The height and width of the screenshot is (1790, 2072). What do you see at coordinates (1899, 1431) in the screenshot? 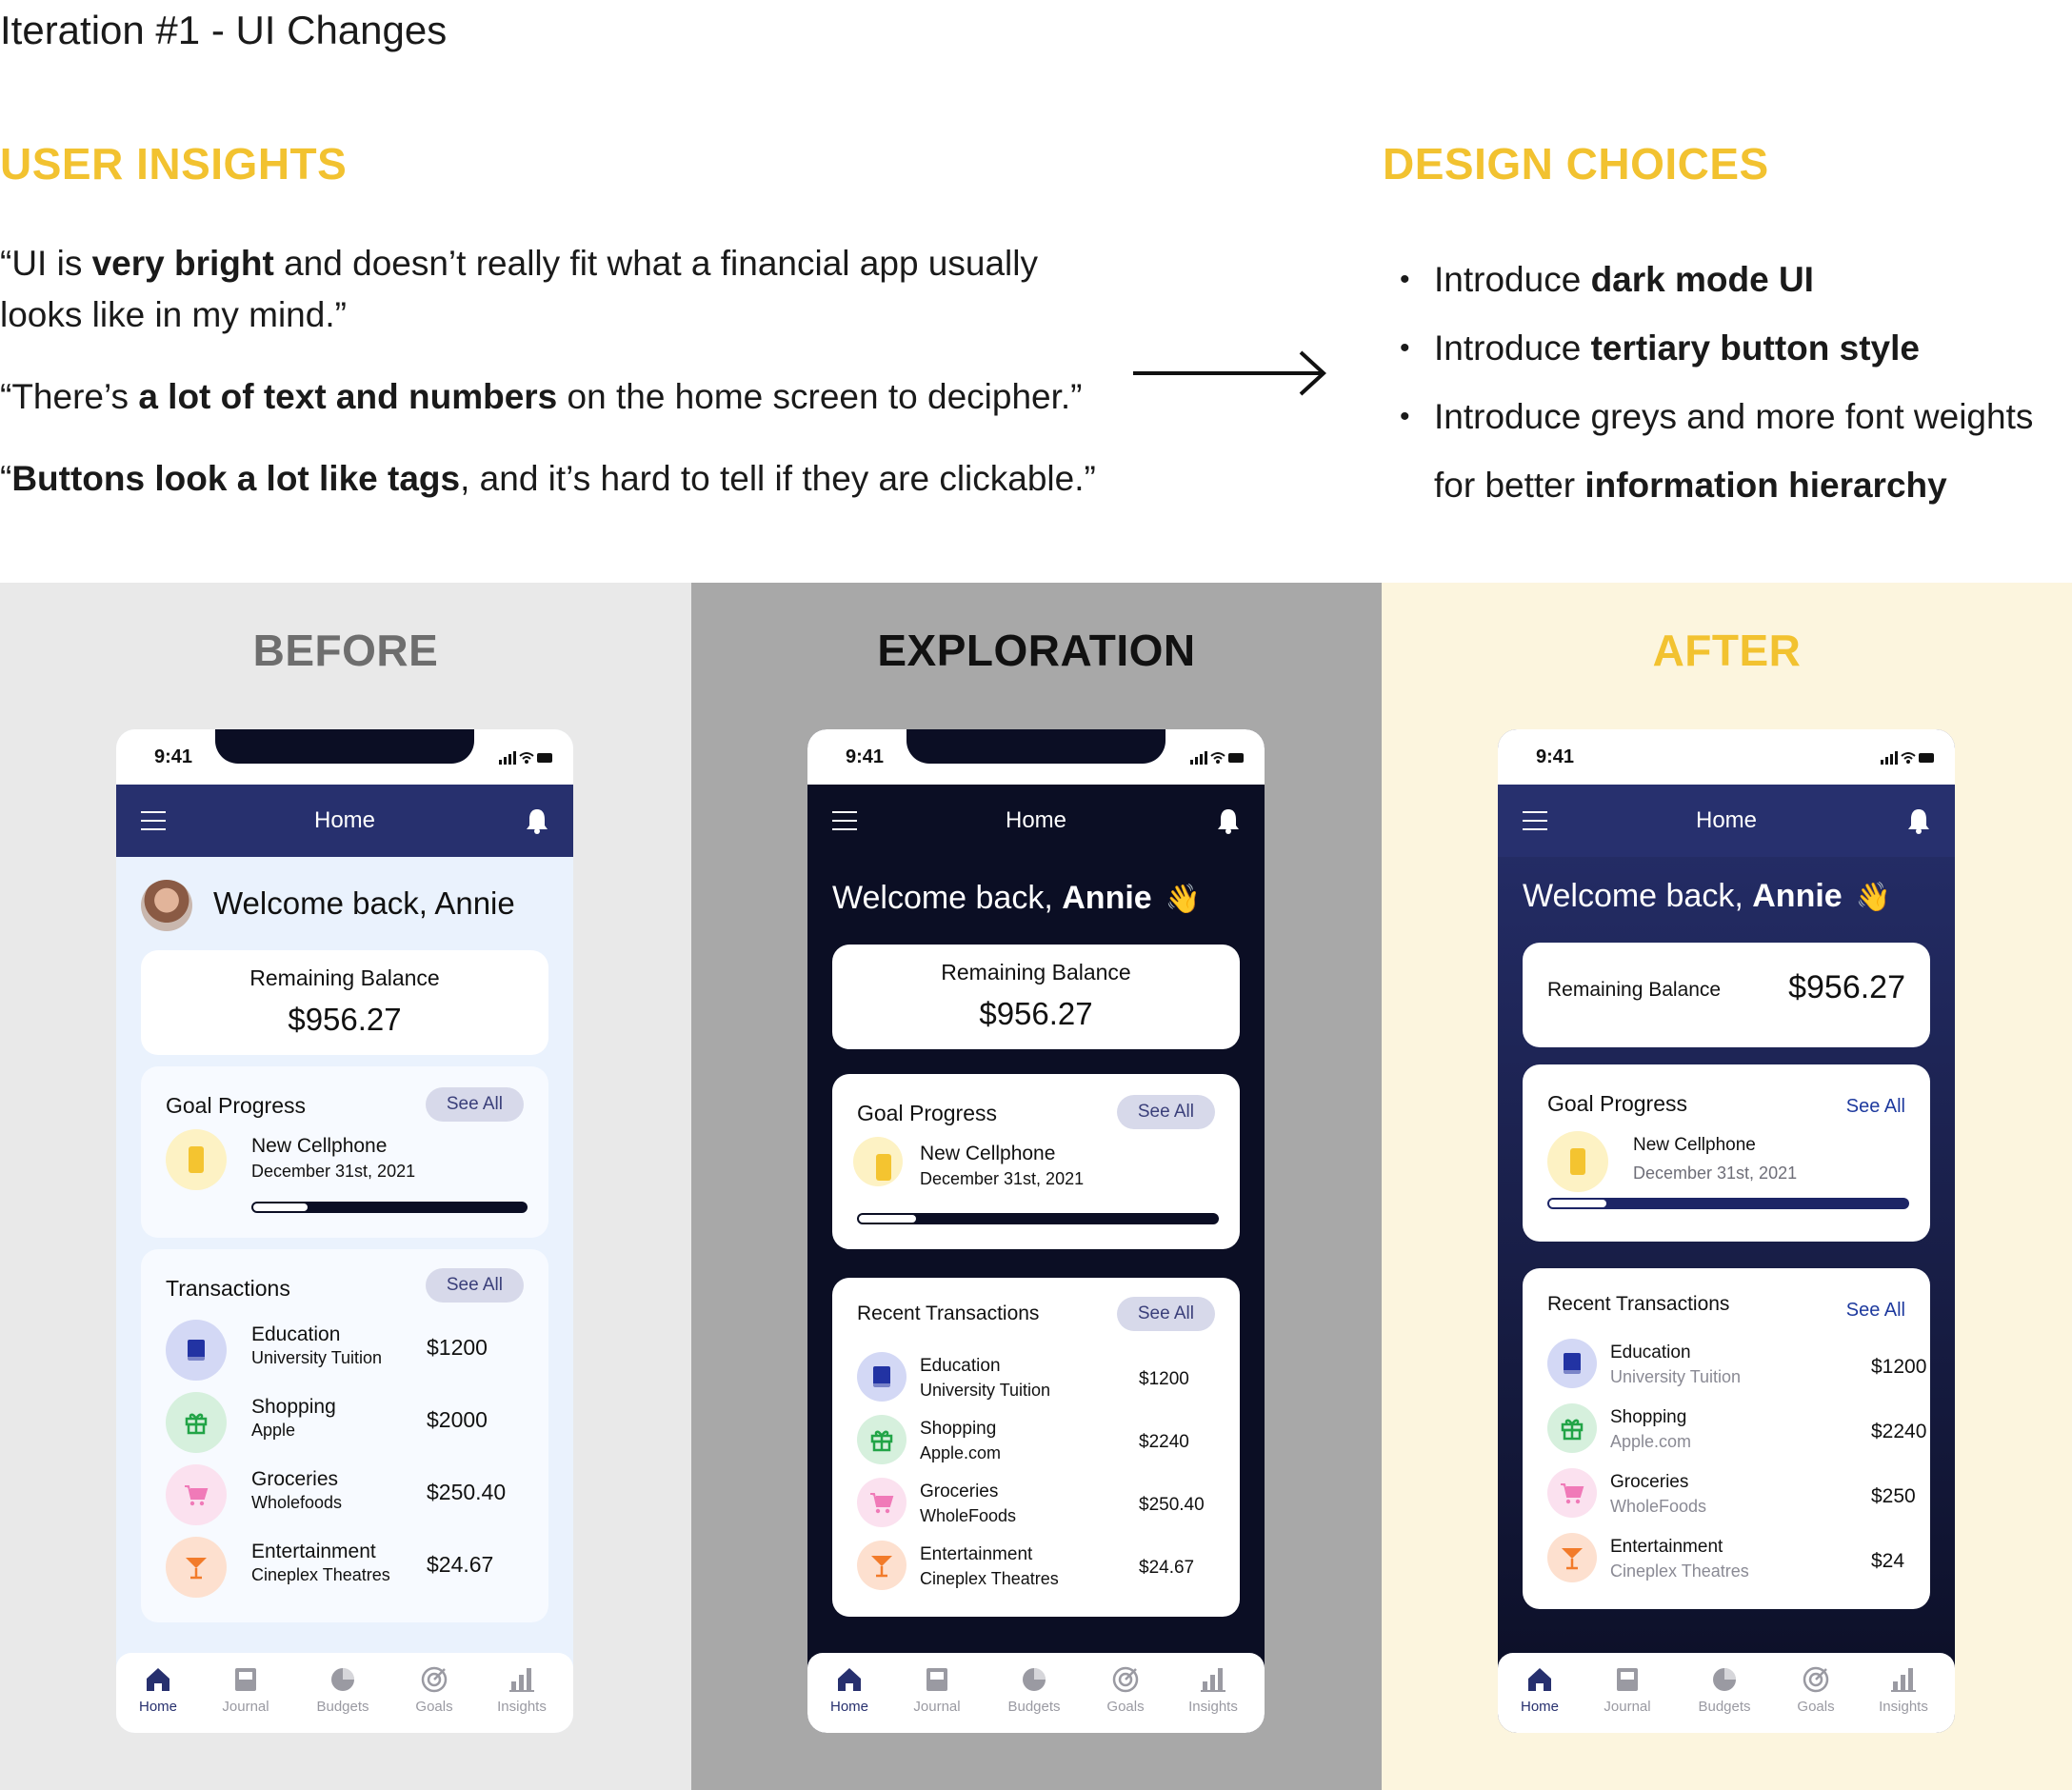
I see `transaction-amount: $2240` at bounding box center [1899, 1431].